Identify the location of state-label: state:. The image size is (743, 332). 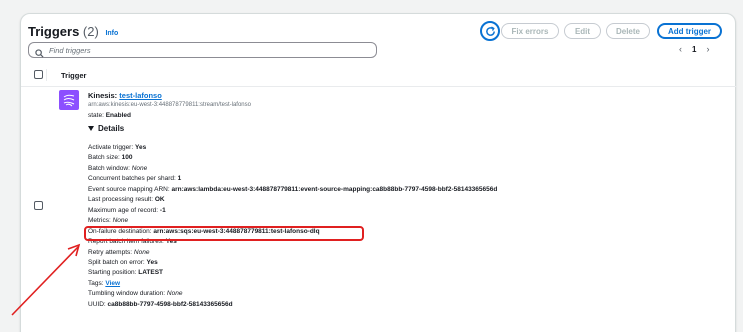
(96, 115).